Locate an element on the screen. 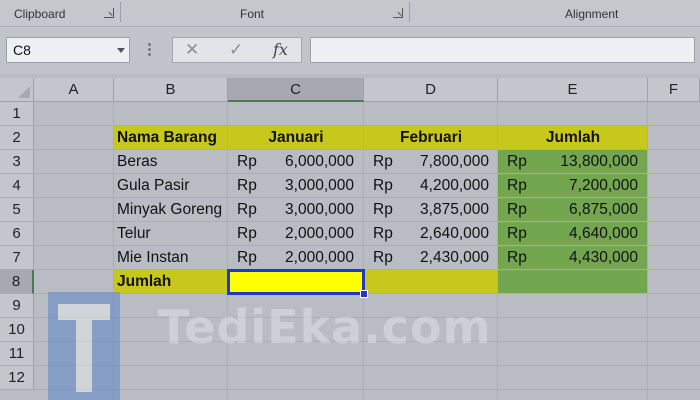 The width and height of the screenshot is (700, 400). row-header-12: 12 is located at coordinates (17, 378).